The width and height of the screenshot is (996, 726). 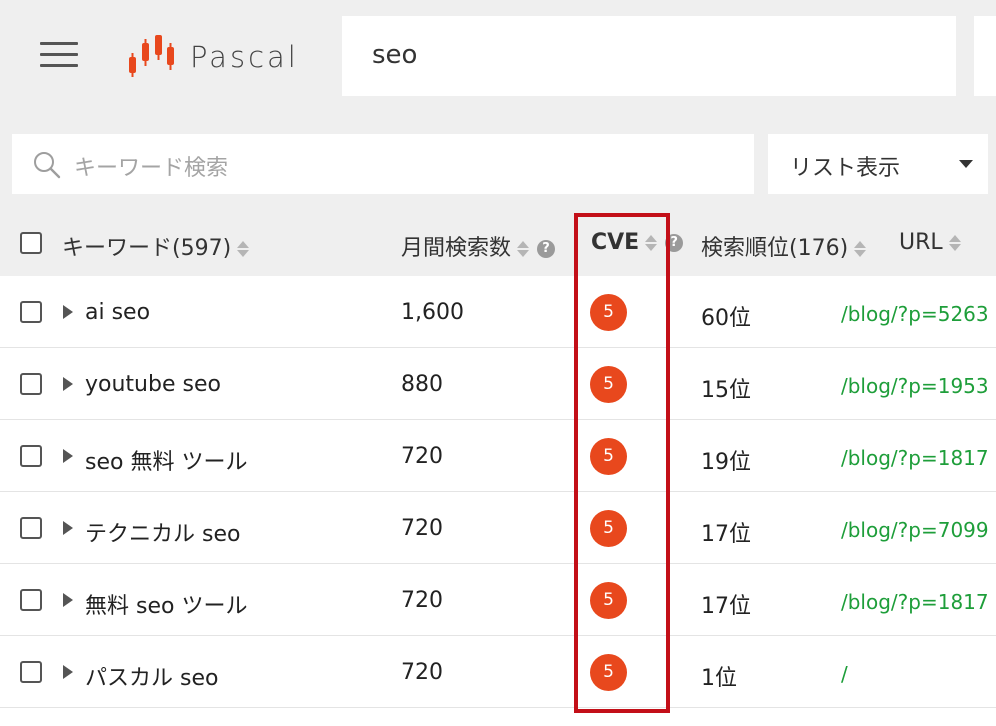 What do you see at coordinates (498, 672) in the screenshot?
I see `table-row: パスカル seo 720 5 1位 /` at bounding box center [498, 672].